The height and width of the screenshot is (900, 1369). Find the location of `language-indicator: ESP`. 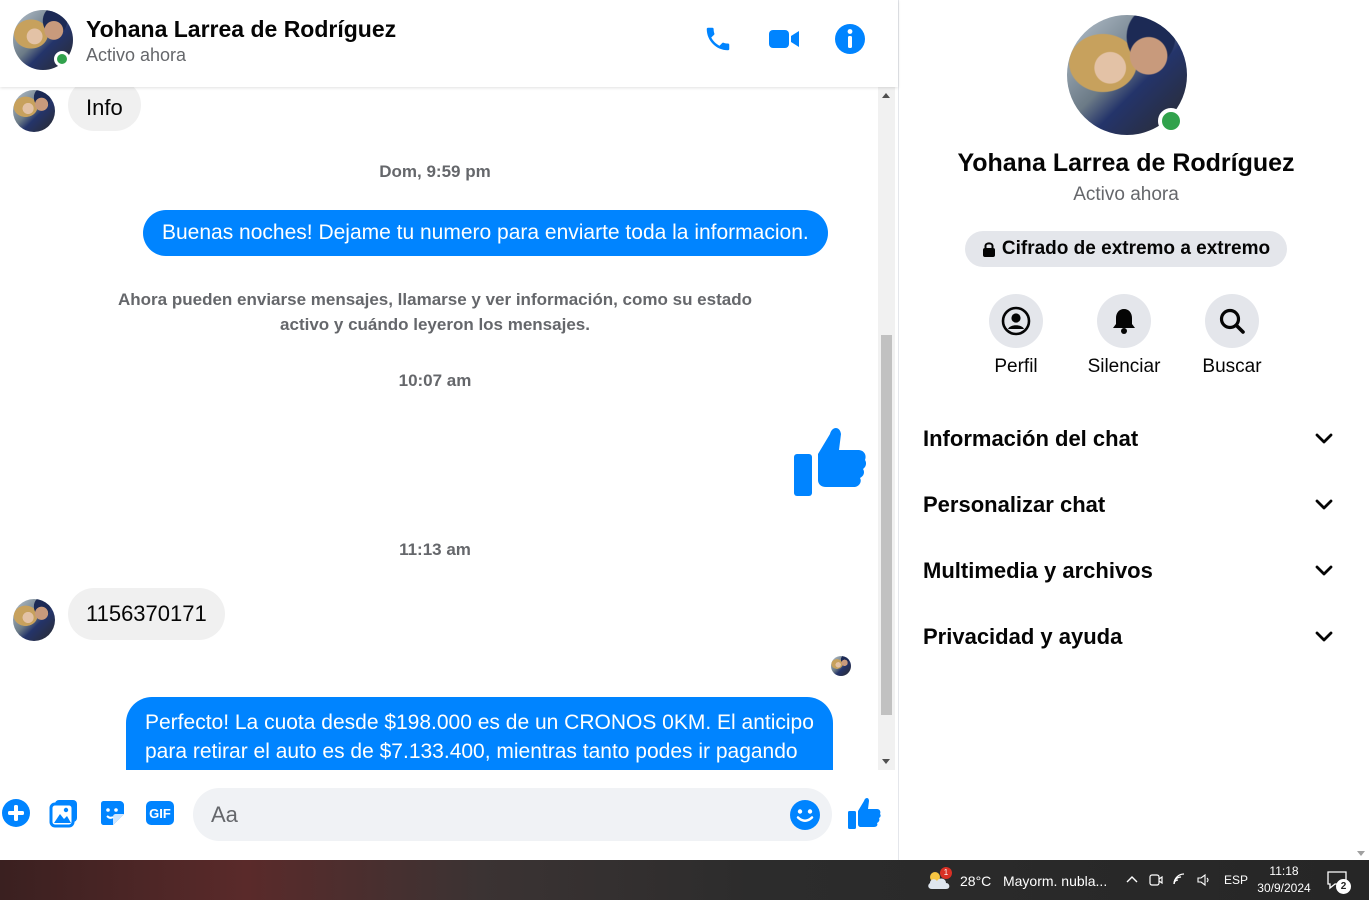

language-indicator: ESP is located at coordinates (1236, 880).